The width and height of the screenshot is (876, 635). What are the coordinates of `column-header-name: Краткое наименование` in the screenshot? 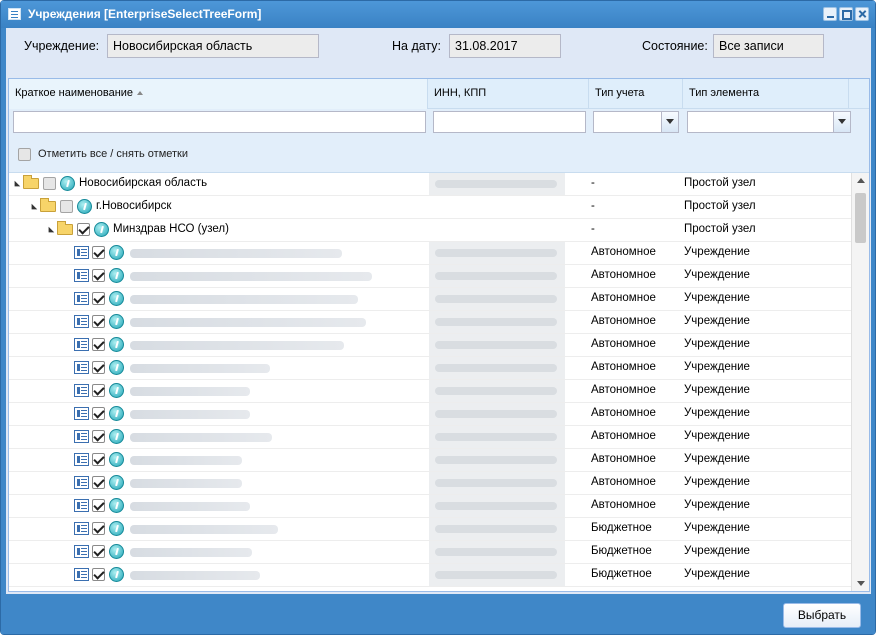 It's located at (218, 94).